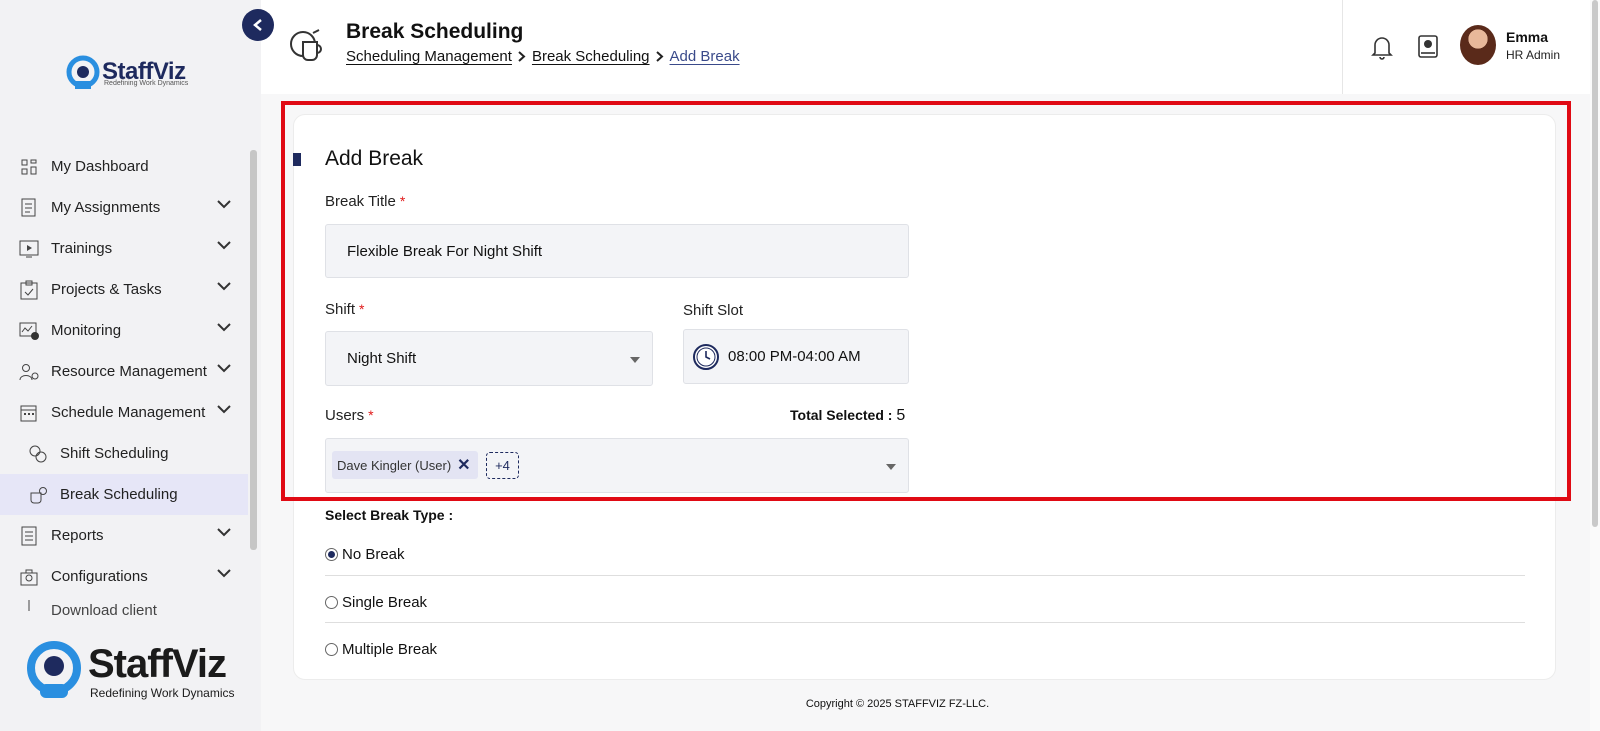  I want to click on break-title-value: Flexible Break For Night Shift, so click(445, 251).